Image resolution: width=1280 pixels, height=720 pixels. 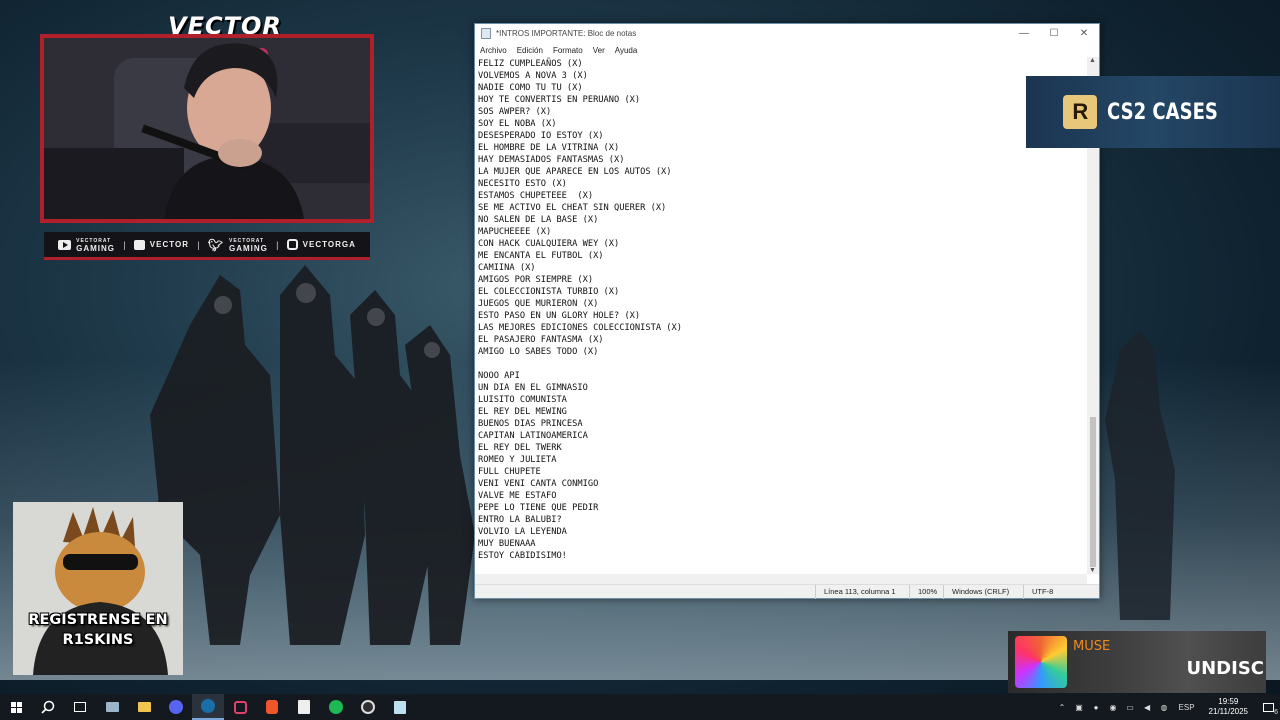 I want to click on text-line: LA MUJER QUE APARECE EN LOS AUTOS (X), so click(x=575, y=172).